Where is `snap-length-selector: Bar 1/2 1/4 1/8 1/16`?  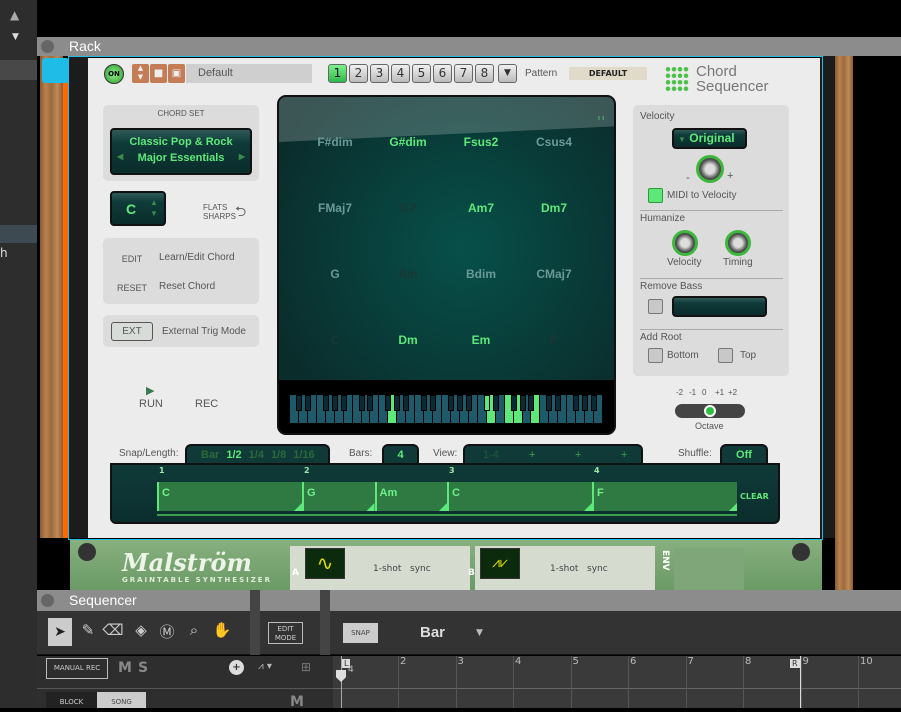
snap-length-selector: Bar 1/2 1/4 1/8 1/16 is located at coordinates (257, 454).